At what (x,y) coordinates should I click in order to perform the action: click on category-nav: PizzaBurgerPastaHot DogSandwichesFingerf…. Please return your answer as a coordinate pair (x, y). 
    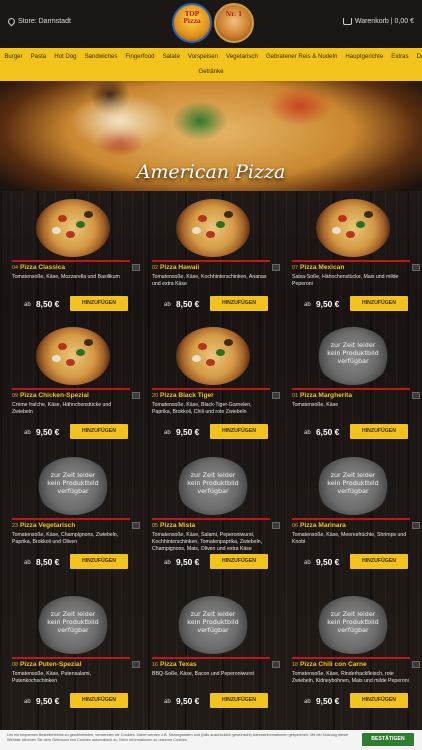
    Looking at the image, I should click on (211, 64).